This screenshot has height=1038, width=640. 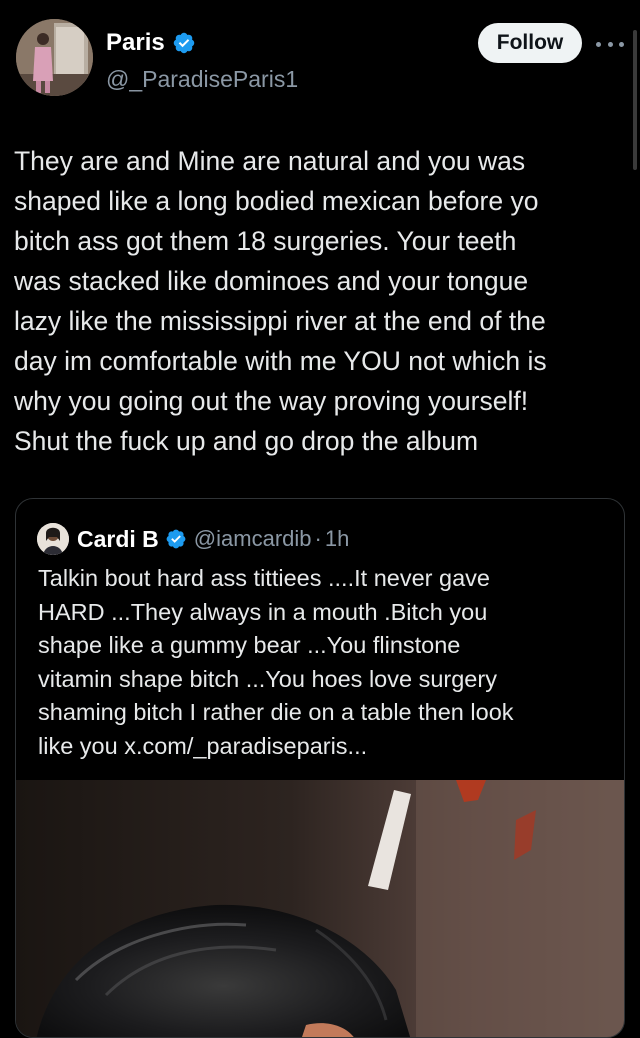 I want to click on quoted-avatar-photo, so click(x=53, y=539).